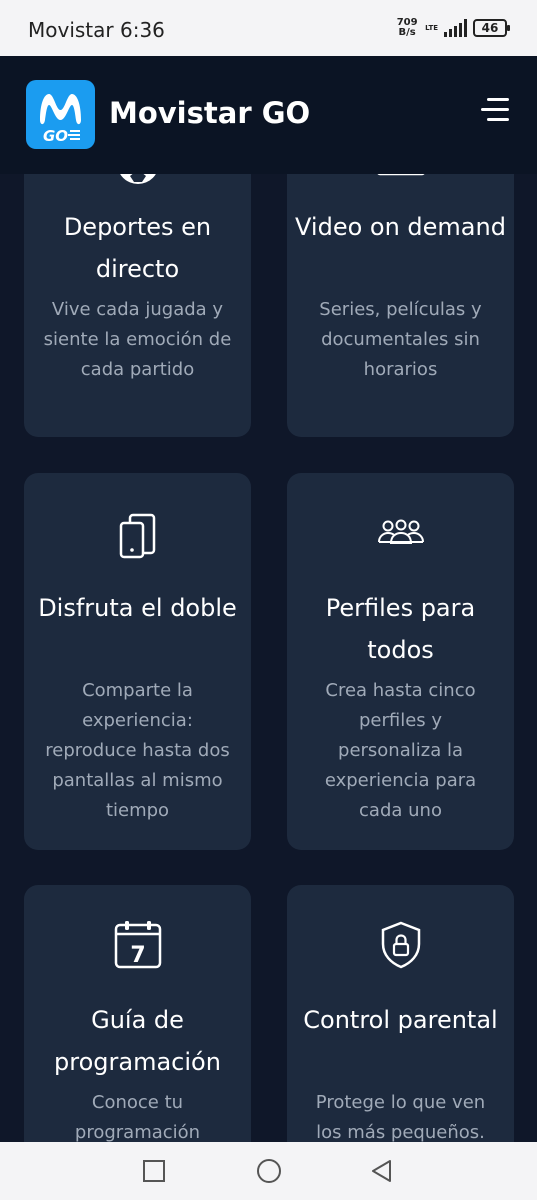 This screenshot has height=1200, width=537. I want to click on status-indicators: 709 B/s LTE 46, so click(452, 28).